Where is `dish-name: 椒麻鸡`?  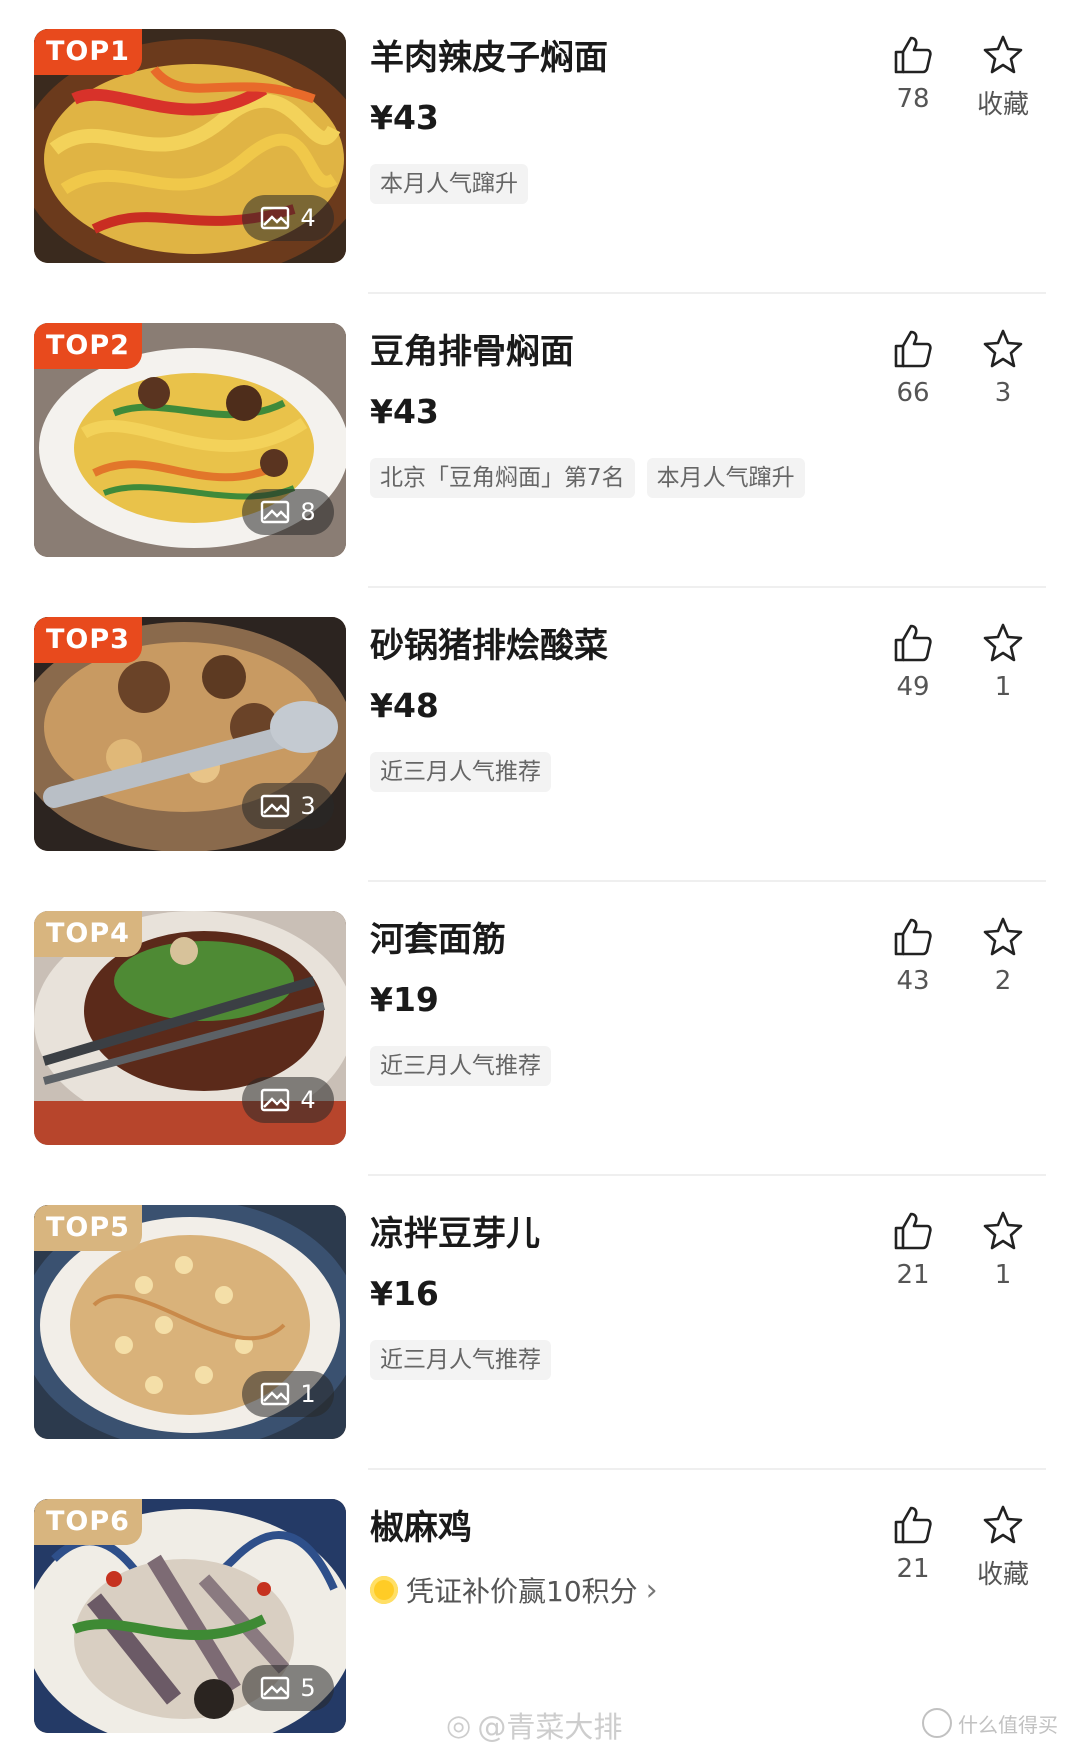 dish-name: 椒麻鸡 is located at coordinates (421, 1524).